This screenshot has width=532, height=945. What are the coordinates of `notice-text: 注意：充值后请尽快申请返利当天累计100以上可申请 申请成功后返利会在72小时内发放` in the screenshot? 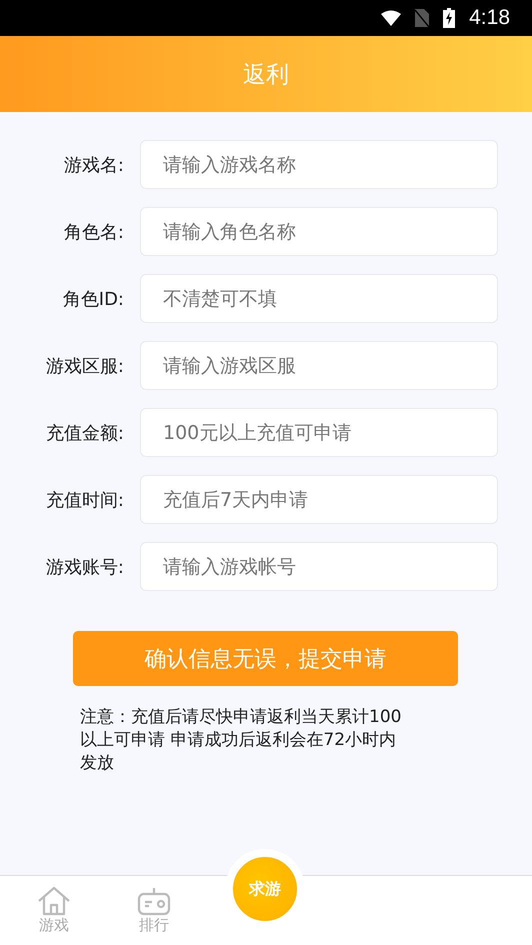 It's located at (241, 740).